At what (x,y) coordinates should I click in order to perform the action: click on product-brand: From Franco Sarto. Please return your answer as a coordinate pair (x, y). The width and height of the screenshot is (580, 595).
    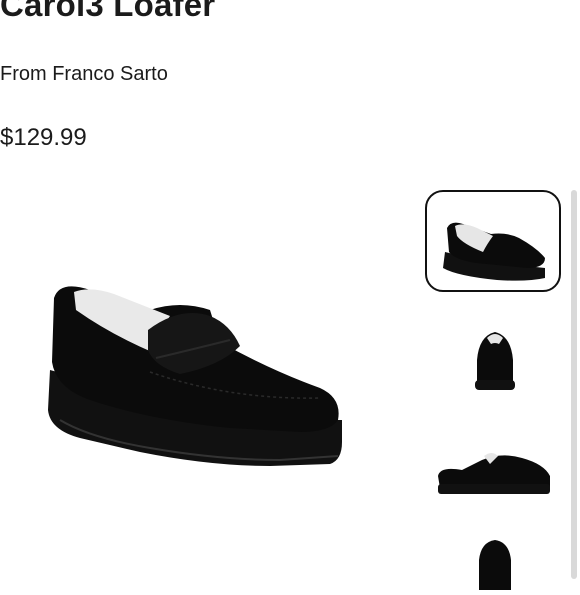
    Looking at the image, I should click on (84, 74).